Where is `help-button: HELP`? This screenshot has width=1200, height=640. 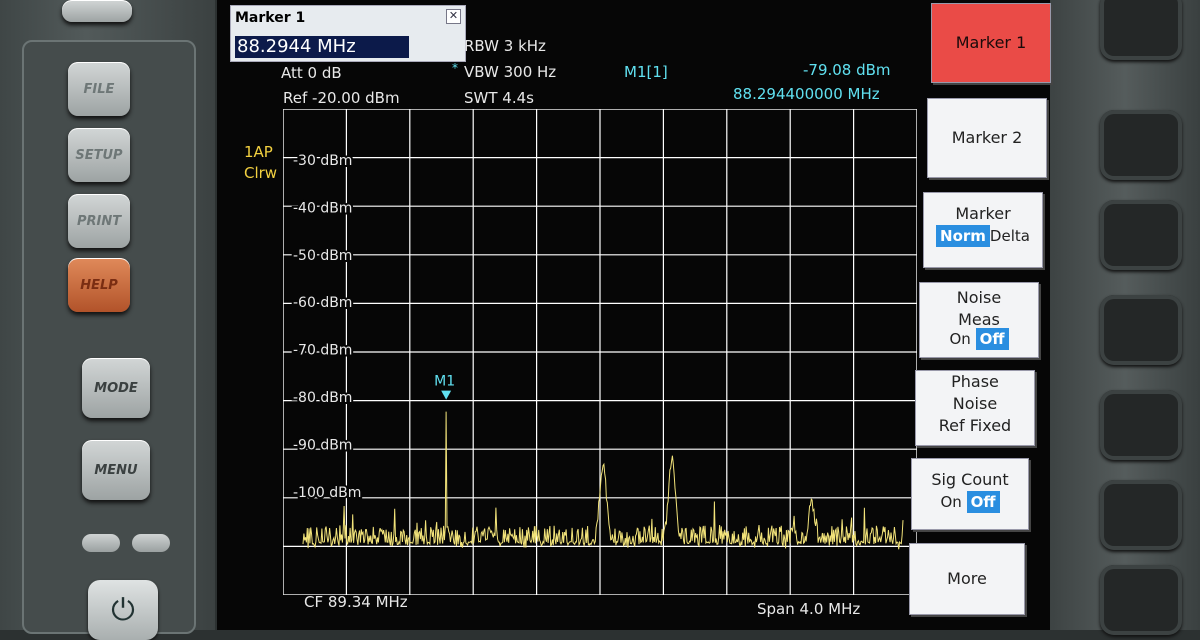
help-button: HELP is located at coordinates (99, 285).